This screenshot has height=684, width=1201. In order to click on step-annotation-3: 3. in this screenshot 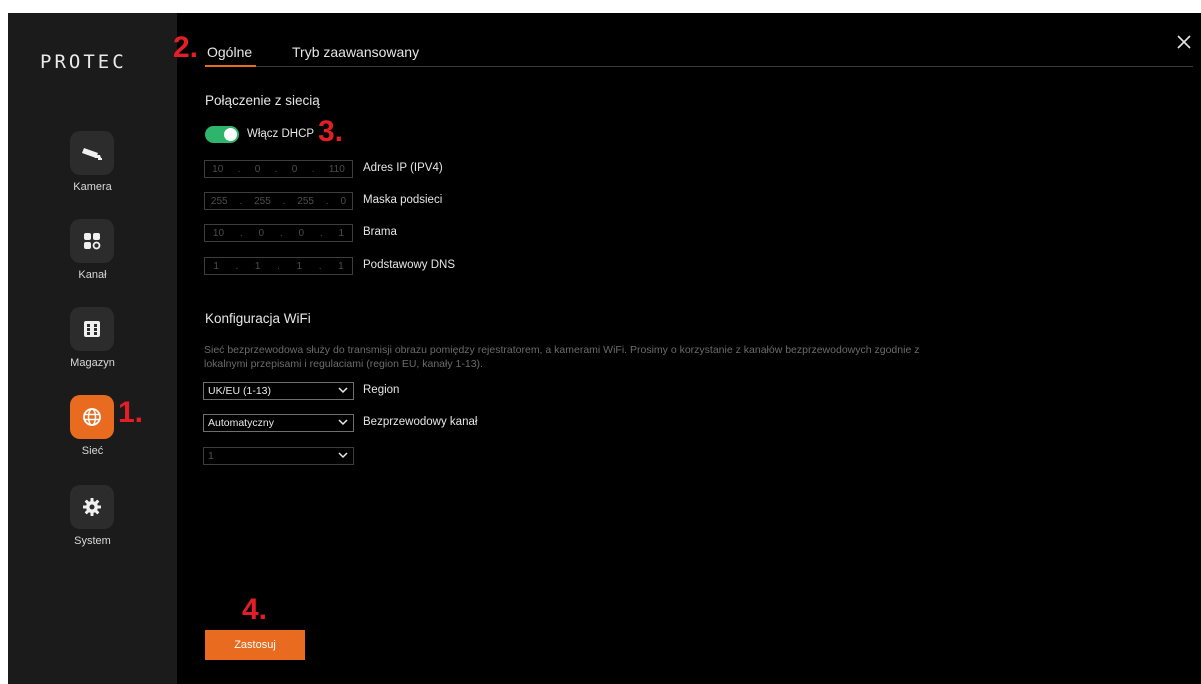, I will do `click(331, 131)`.